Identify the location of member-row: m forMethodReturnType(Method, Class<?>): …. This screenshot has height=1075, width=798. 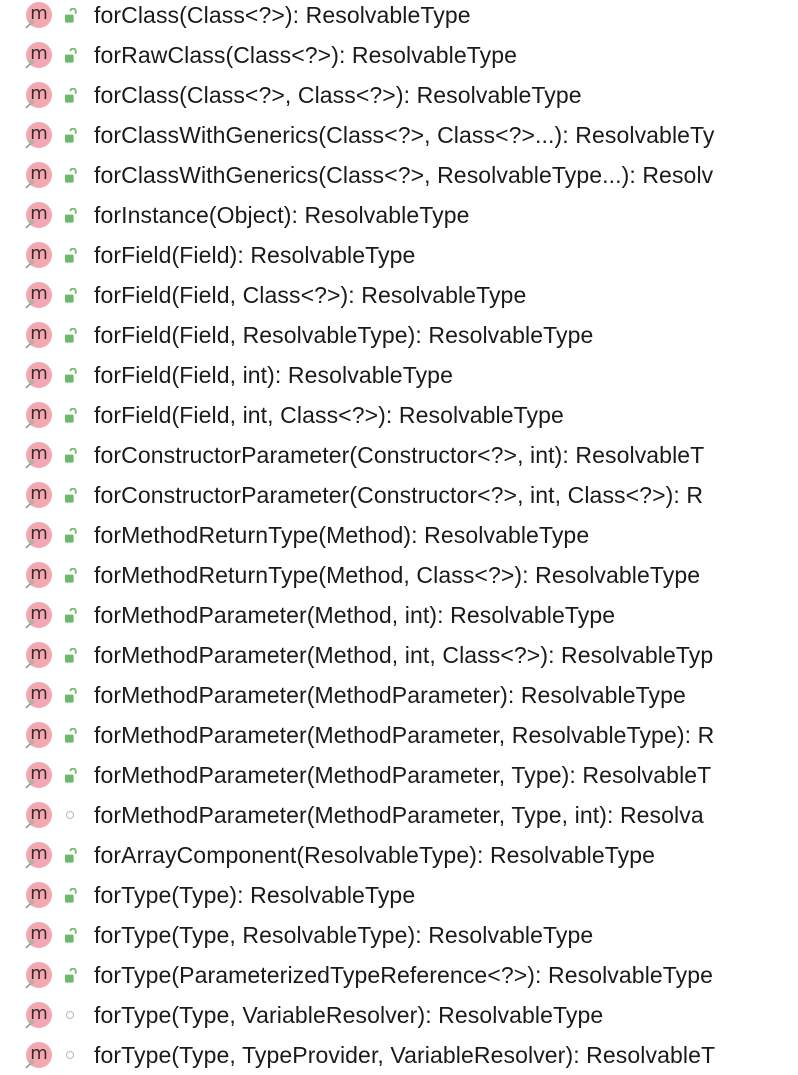
(399, 575).